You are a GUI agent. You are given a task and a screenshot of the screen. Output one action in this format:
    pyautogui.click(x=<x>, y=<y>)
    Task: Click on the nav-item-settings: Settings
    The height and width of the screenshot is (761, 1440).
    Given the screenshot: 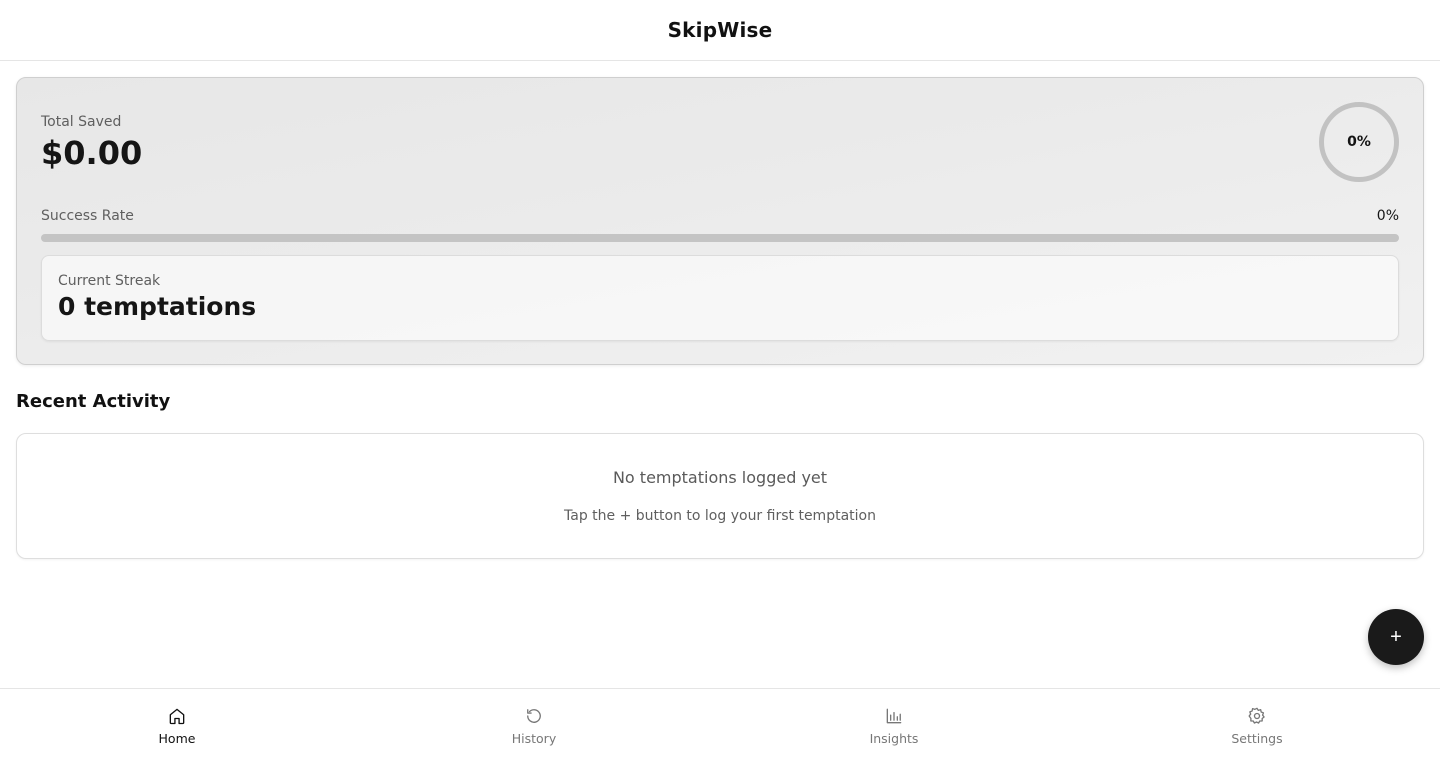 What is the action you would take?
    pyautogui.click(x=1257, y=725)
    